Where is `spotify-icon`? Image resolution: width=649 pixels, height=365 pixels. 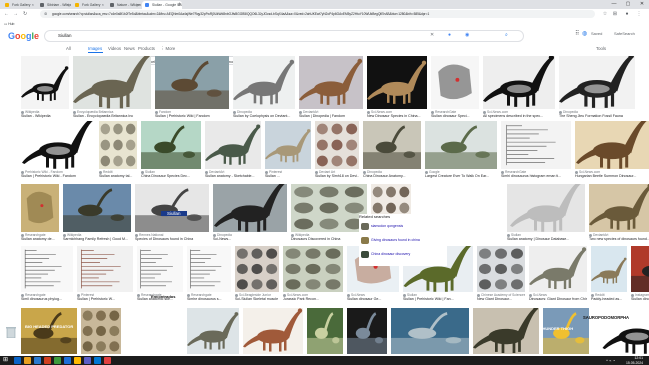 spotify-icon is located at coordinates (57, 360).